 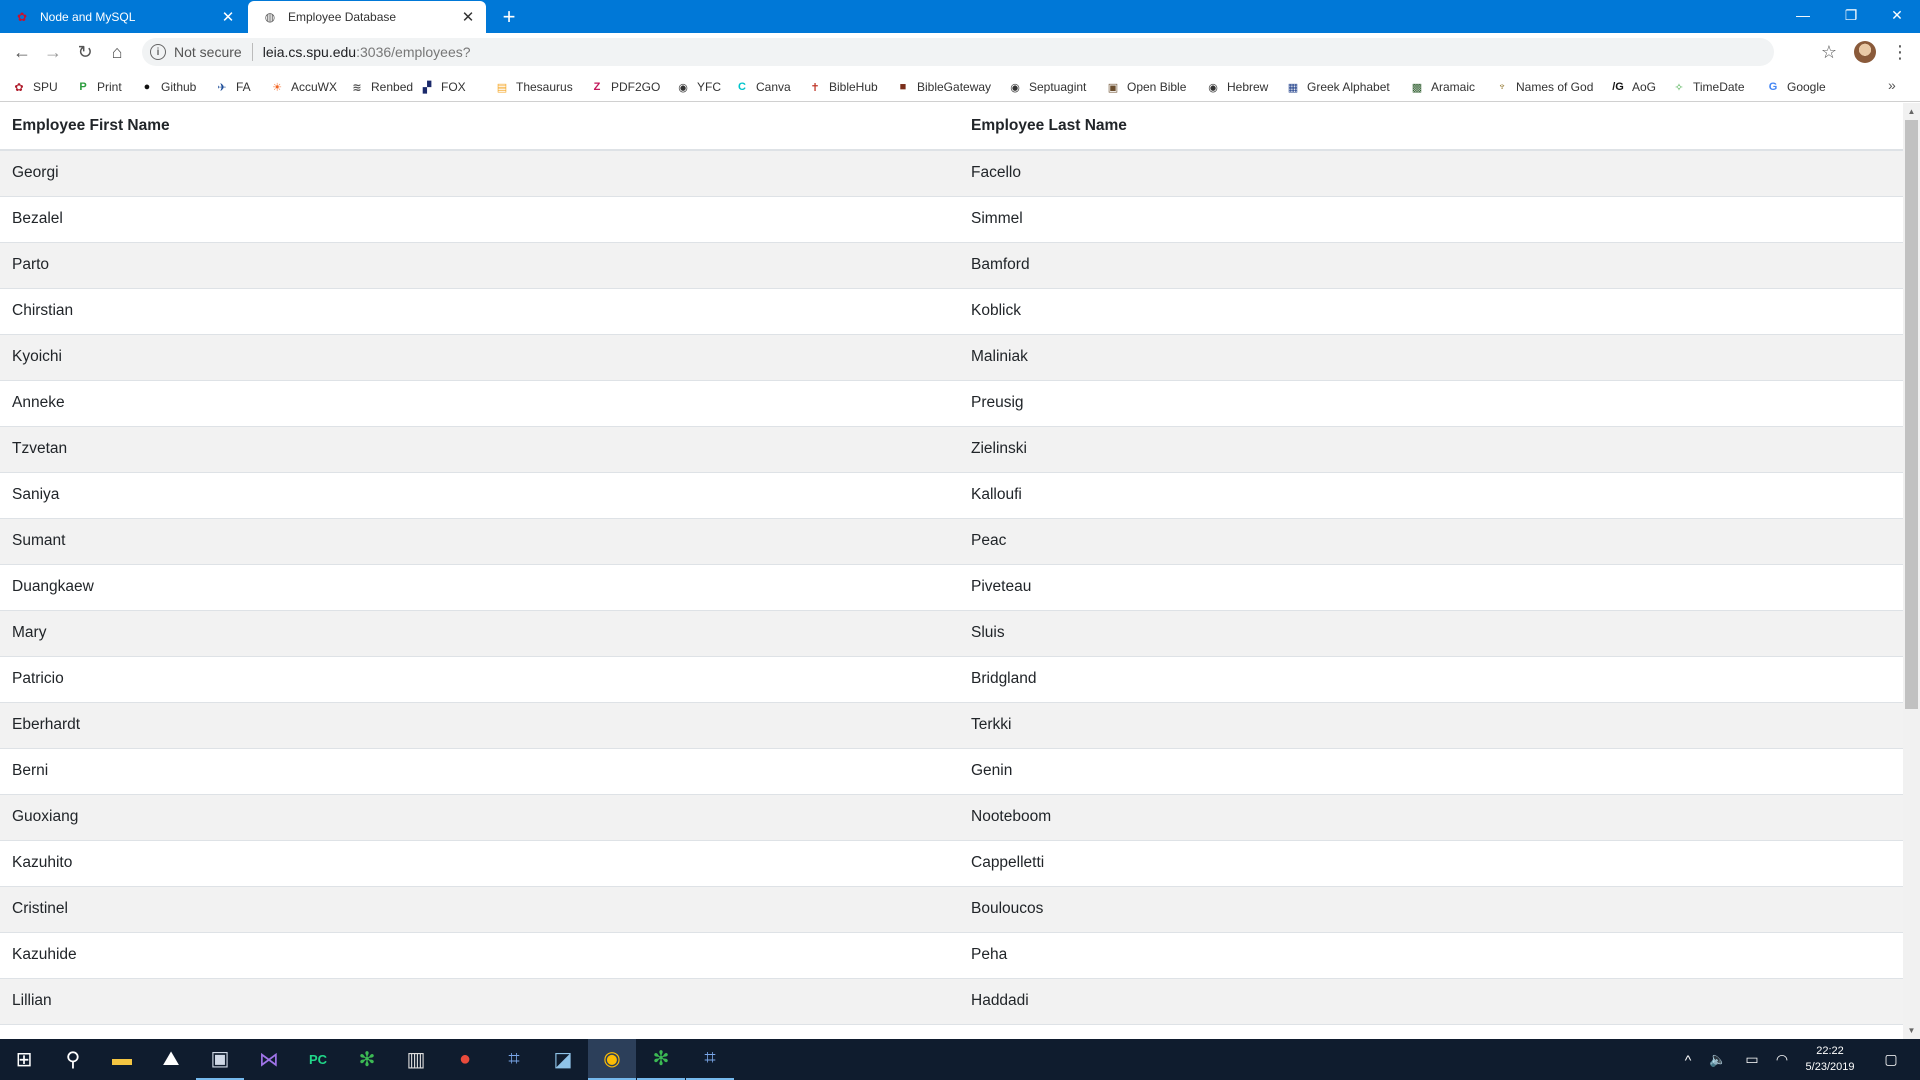 I want to click on bookmark-github: ● Github, so click(x=168, y=87).